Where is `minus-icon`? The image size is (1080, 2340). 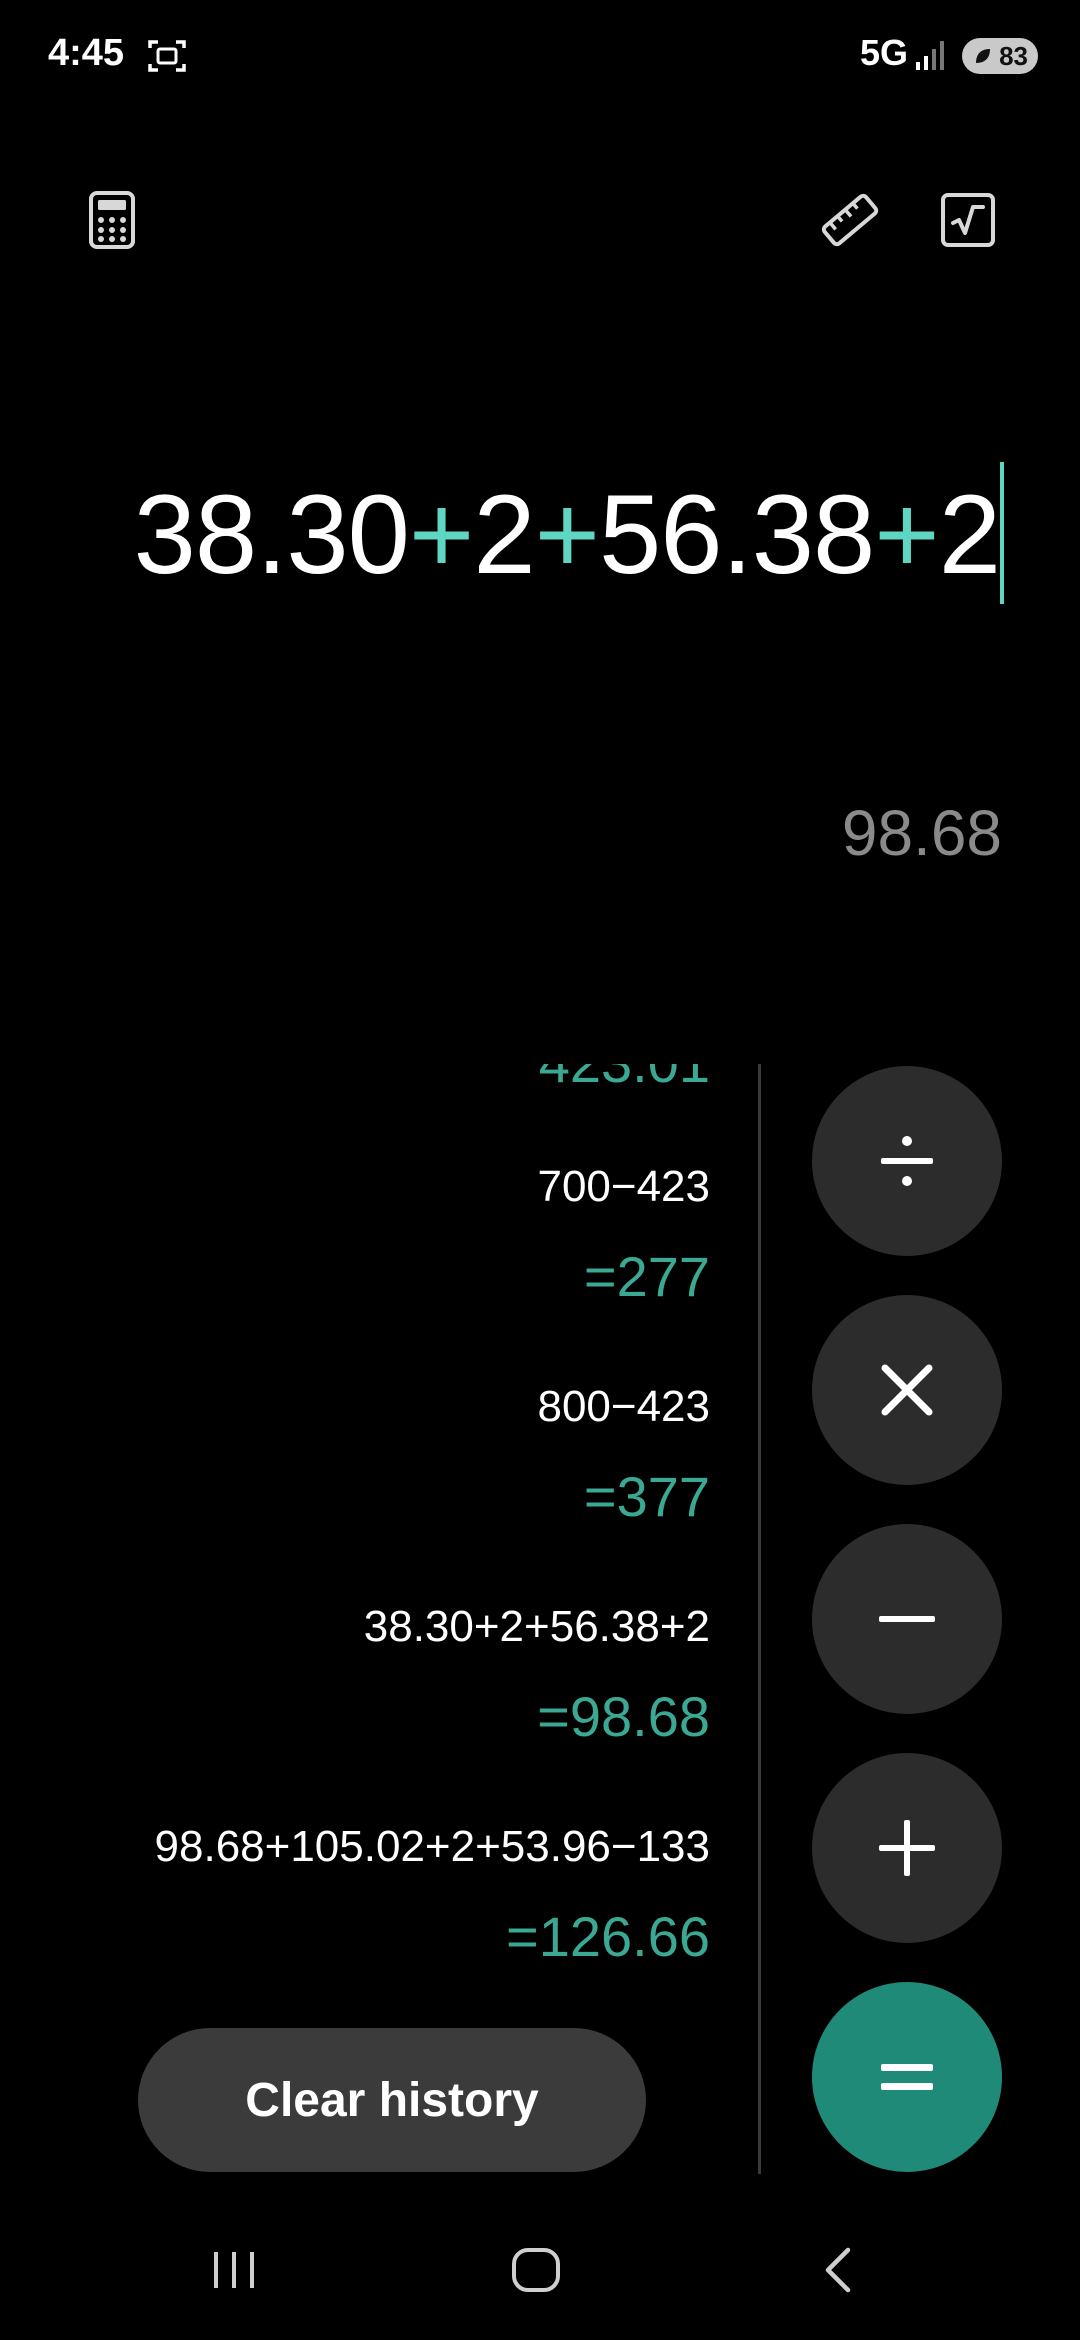 minus-icon is located at coordinates (907, 1619).